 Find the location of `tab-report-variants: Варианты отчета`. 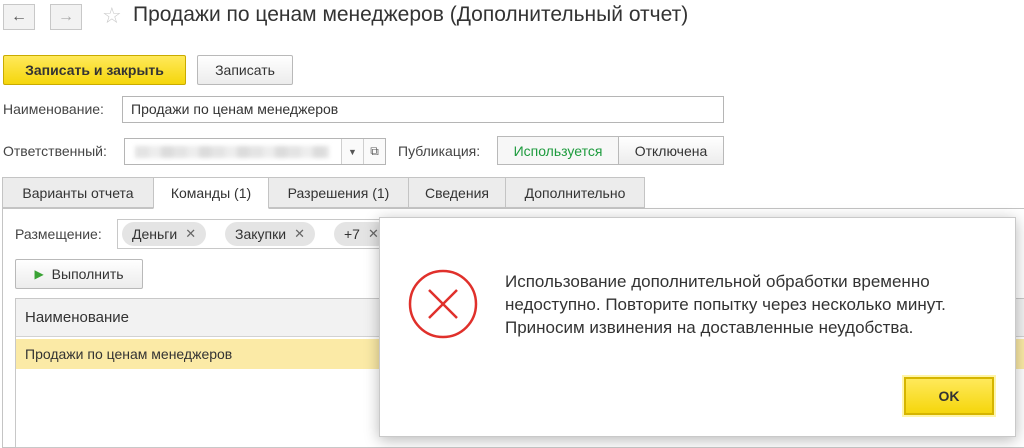

tab-report-variants: Варианты отчета is located at coordinates (78, 192).